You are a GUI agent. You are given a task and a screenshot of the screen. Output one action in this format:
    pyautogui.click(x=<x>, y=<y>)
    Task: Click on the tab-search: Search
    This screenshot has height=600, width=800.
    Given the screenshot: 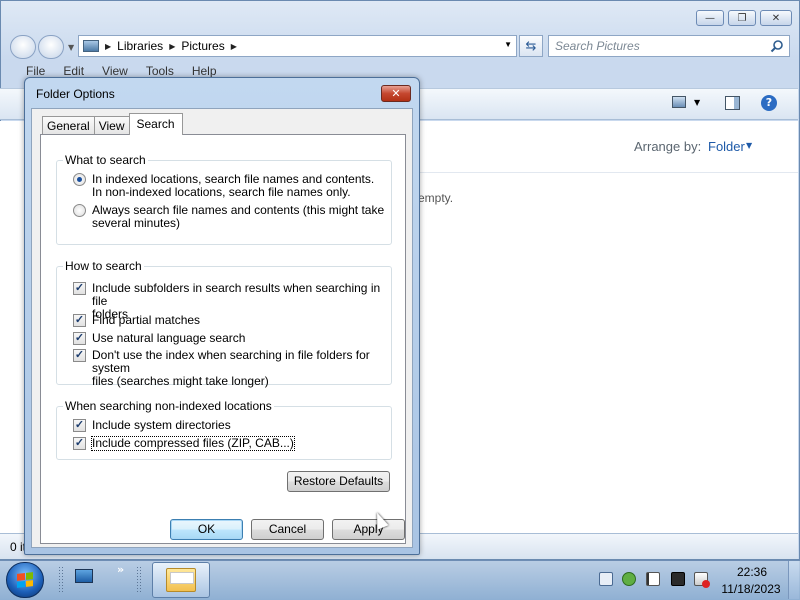 What is the action you would take?
    pyautogui.click(x=155, y=124)
    